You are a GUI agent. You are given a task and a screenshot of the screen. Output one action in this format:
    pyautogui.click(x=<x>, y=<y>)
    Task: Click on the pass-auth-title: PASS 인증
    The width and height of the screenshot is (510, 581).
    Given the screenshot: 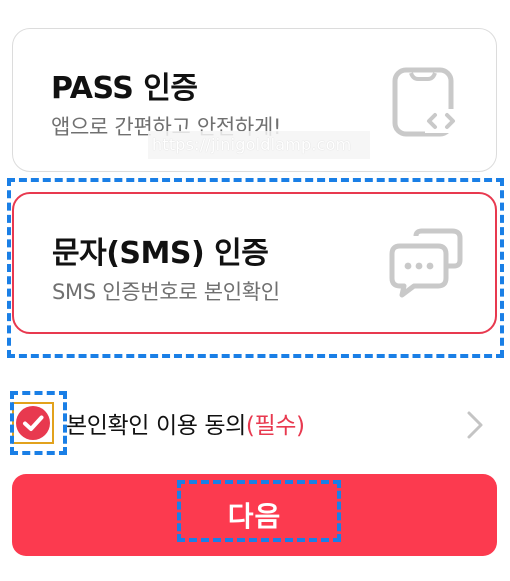 What is the action you would take?
    pyautogui.click(x=124, y=88)
    